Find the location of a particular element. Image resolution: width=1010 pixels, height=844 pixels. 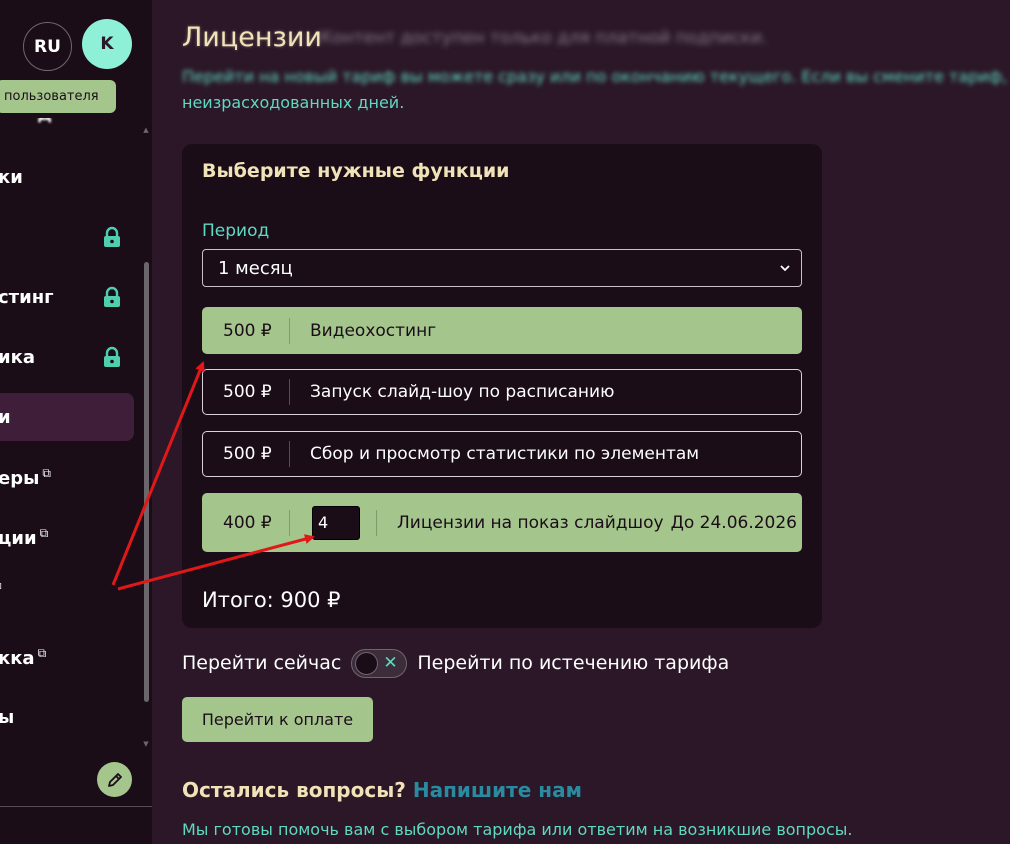

option-name: Сбор и просмотр статистики по элементам is located at coordinates (505, 454).